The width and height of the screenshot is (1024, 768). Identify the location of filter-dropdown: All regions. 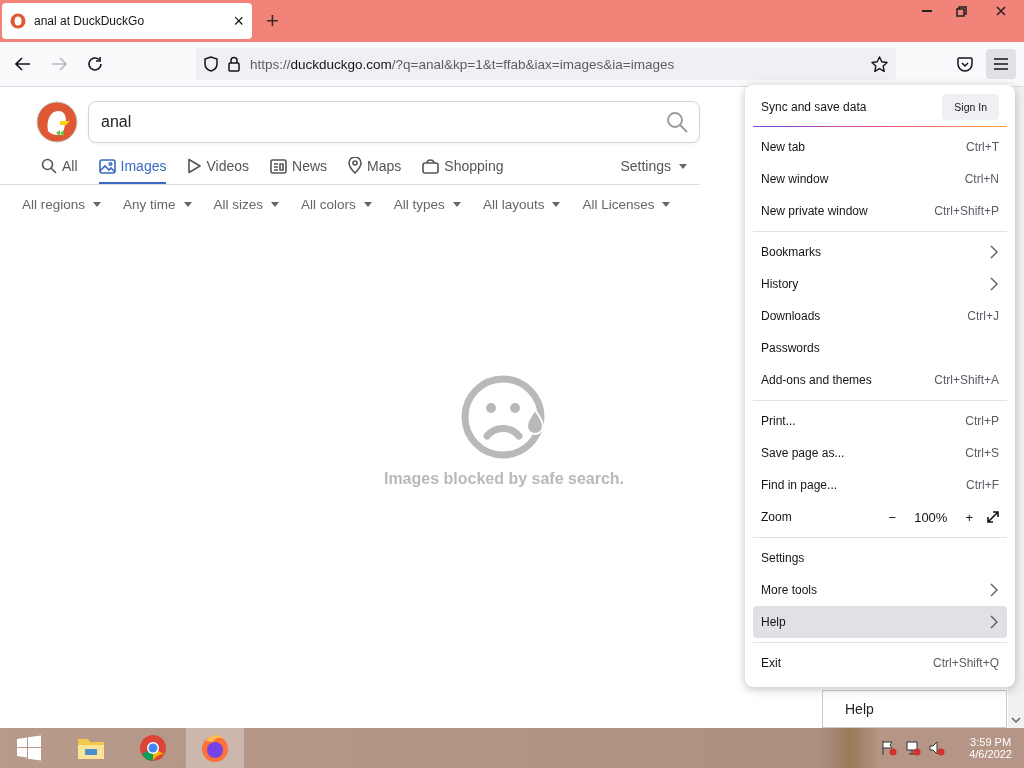
(62, 204).